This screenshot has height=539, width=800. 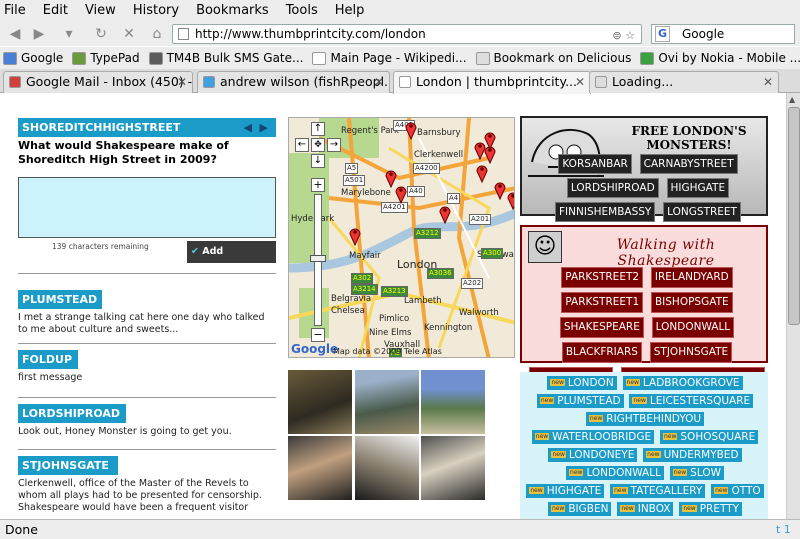 What do you see at coordinates (407, 34) in the screenshot?
I see `url-bar: http://www.thumbprintcity.com/london ⊜ ☆` at bounding box center [407, 34].